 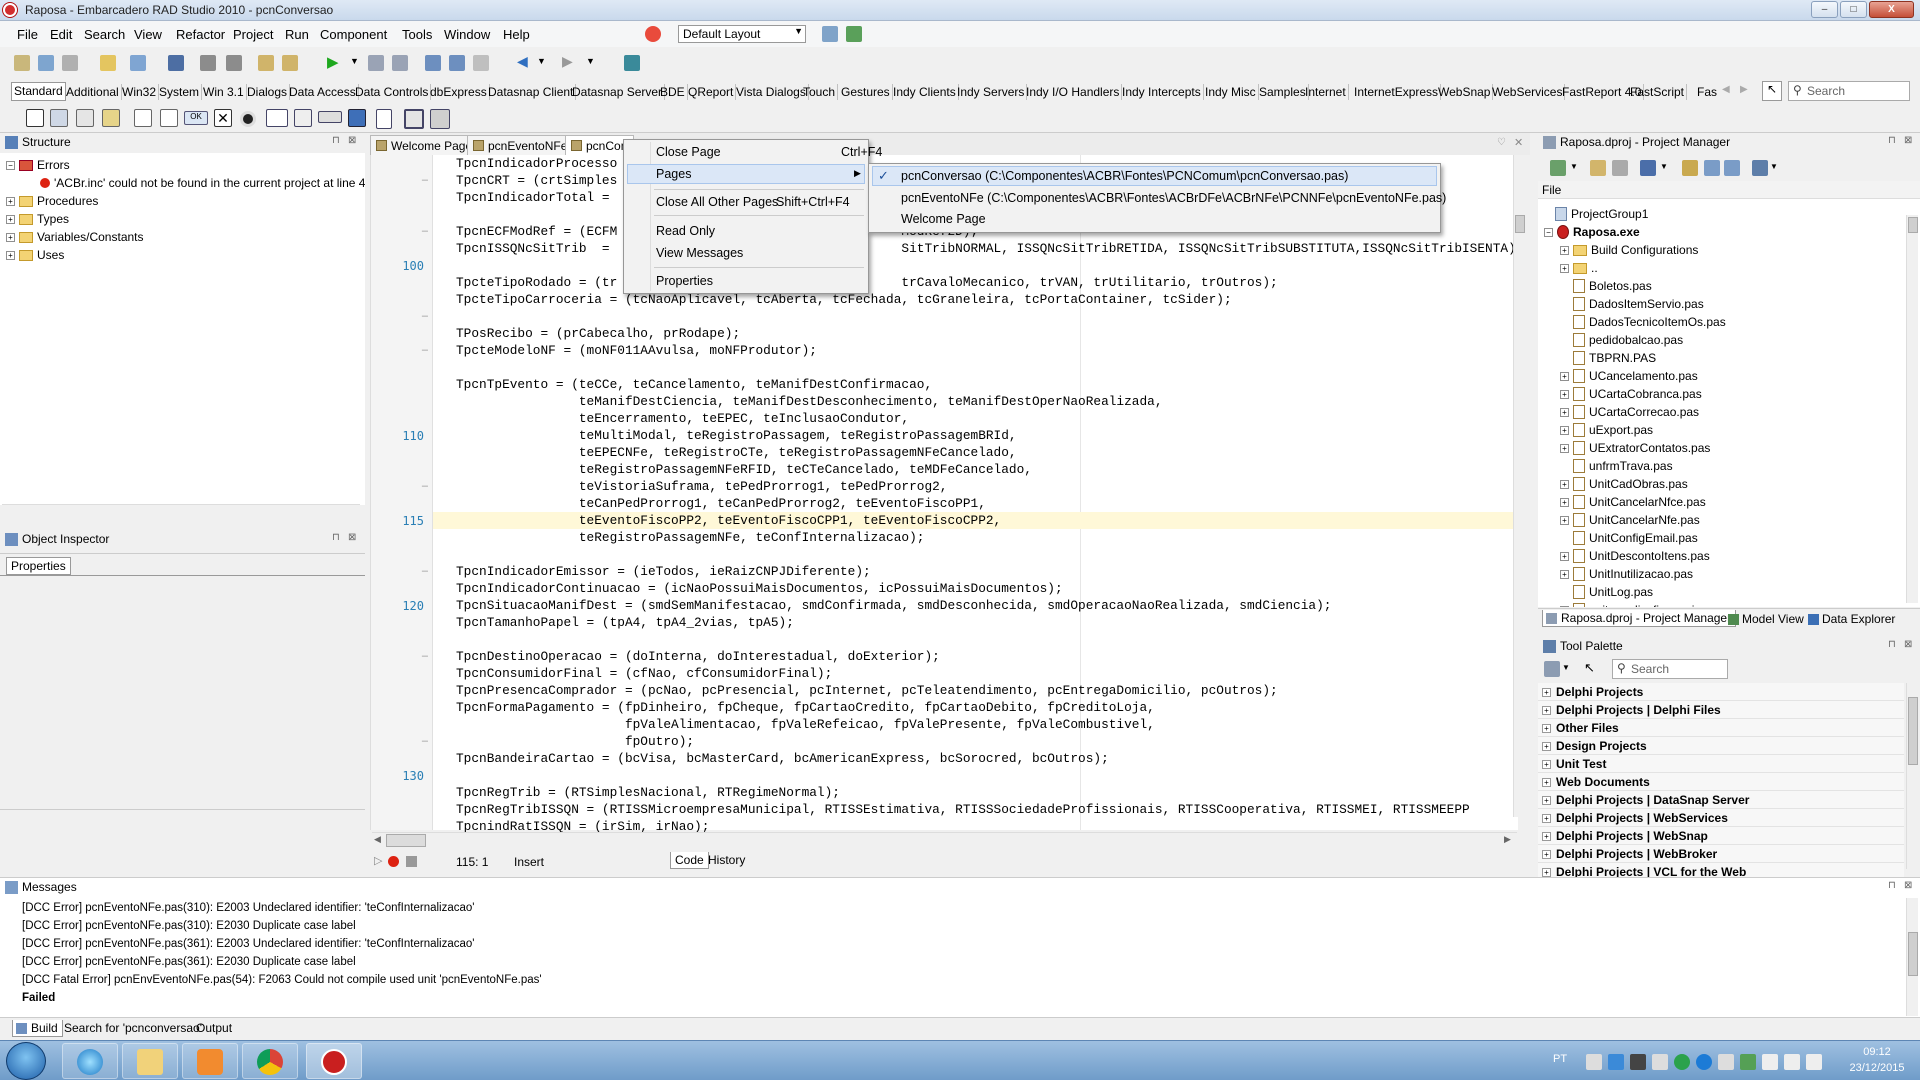 I want to click on tree-node-errors: − Errors, so click(x=38, y=165).